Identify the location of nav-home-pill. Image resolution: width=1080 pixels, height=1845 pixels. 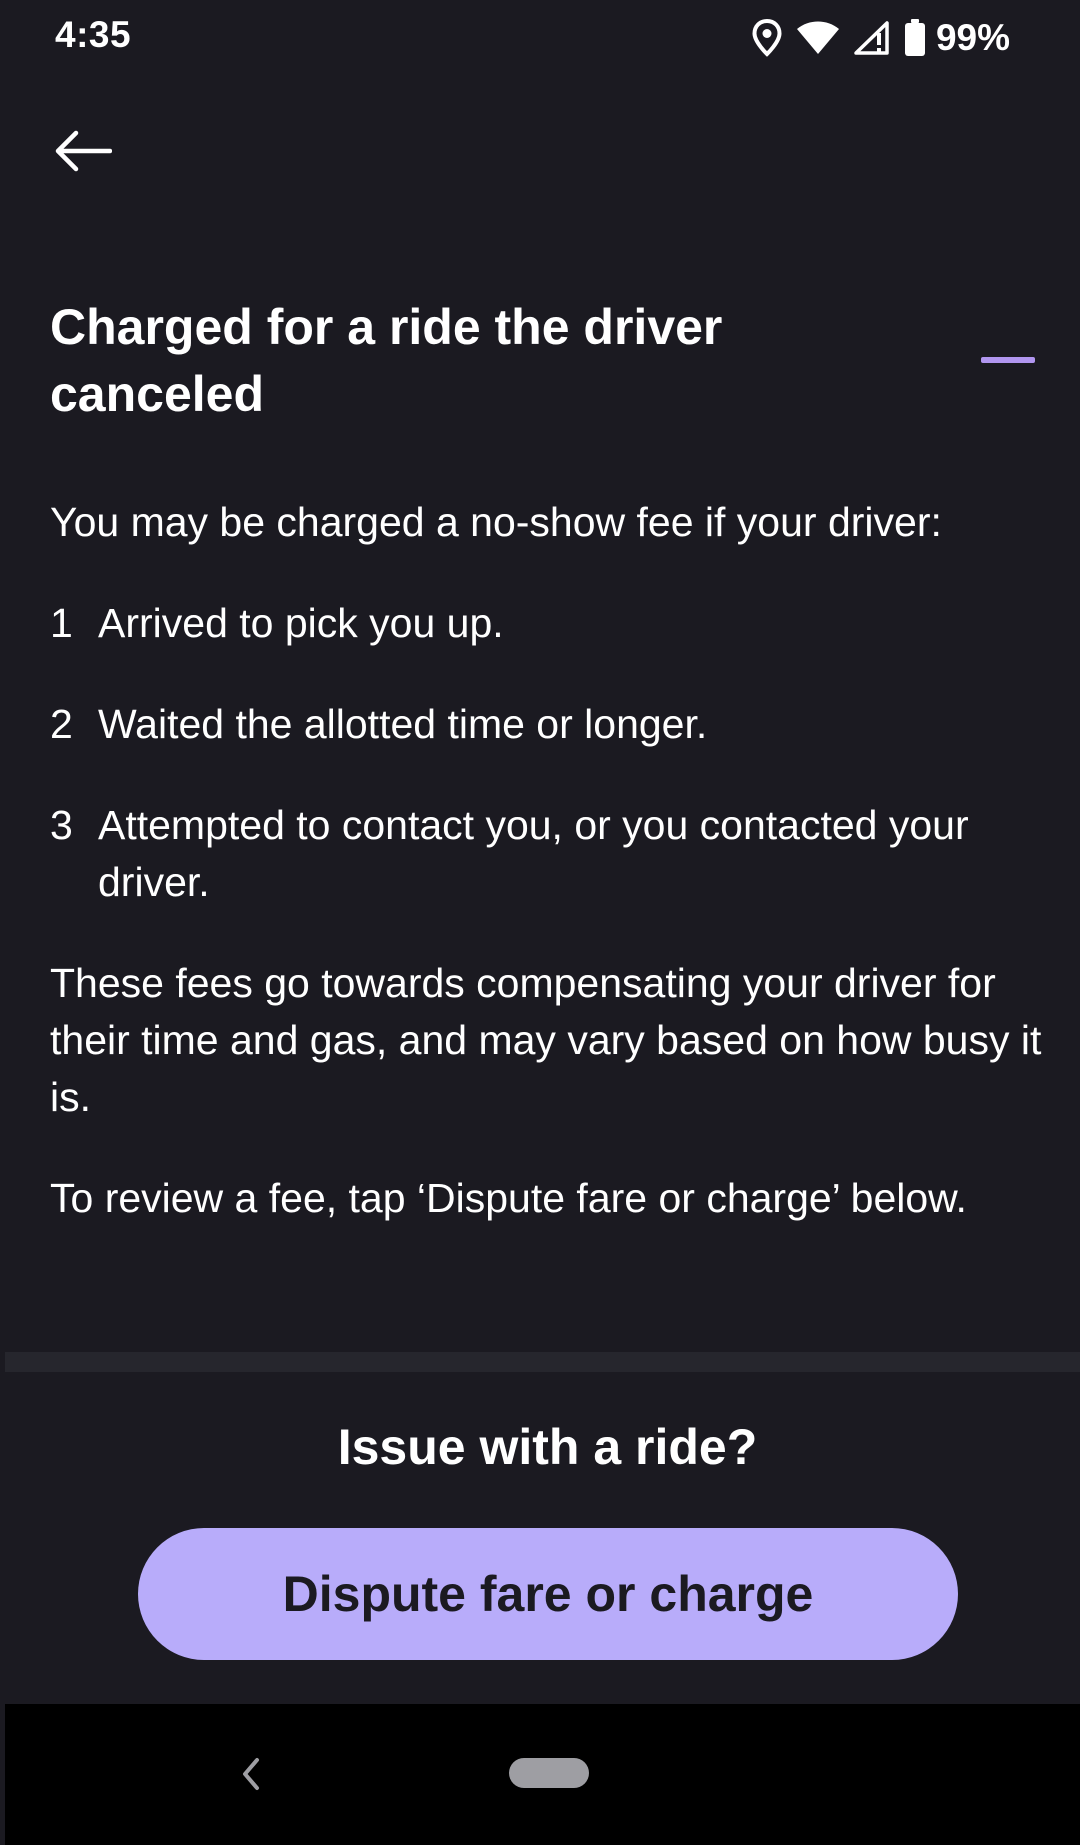
(549, 1773).